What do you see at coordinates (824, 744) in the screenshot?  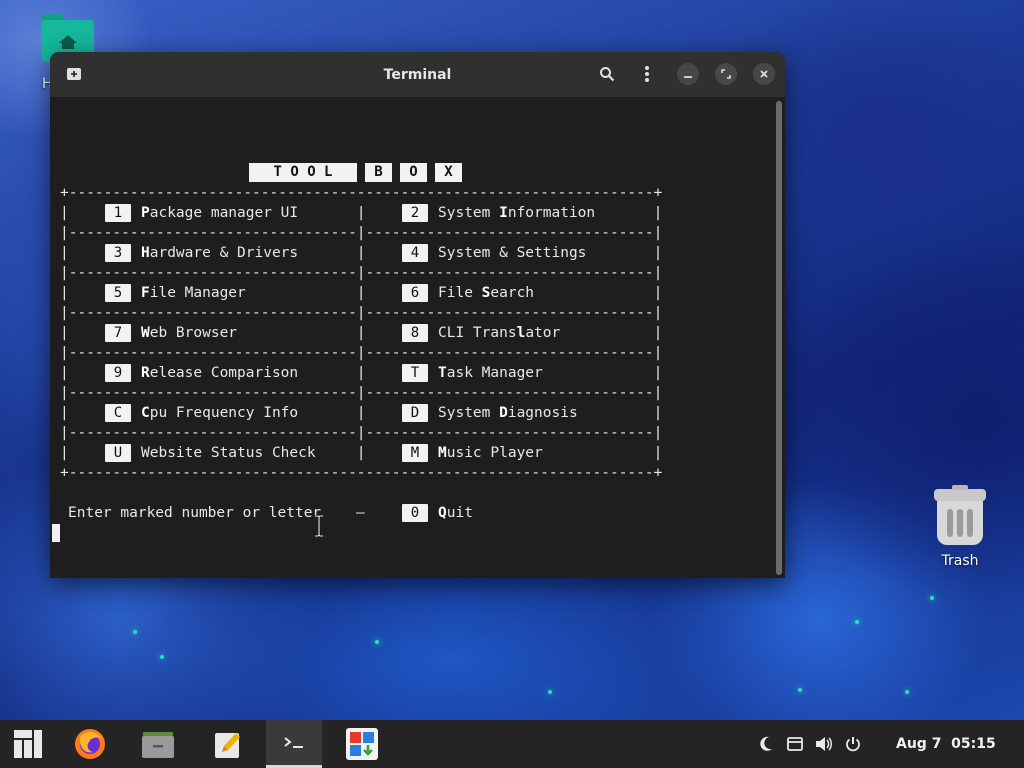 I see `volume-icon` at bounding box center [824, 744].